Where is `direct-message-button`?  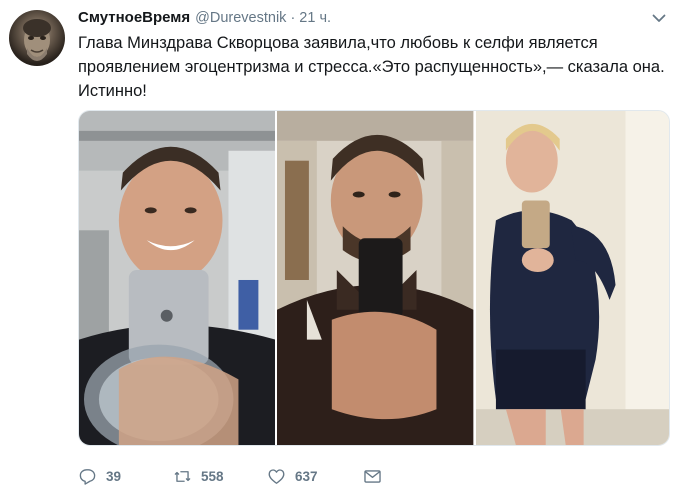 direct-message-button is located at coordinates (378, 476).